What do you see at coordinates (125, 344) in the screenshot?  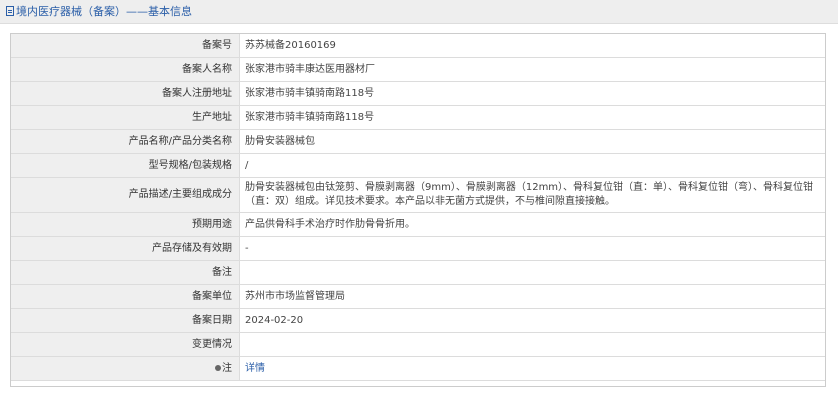 I see `row-label: 变更情况` at bounding box center [125, 344].